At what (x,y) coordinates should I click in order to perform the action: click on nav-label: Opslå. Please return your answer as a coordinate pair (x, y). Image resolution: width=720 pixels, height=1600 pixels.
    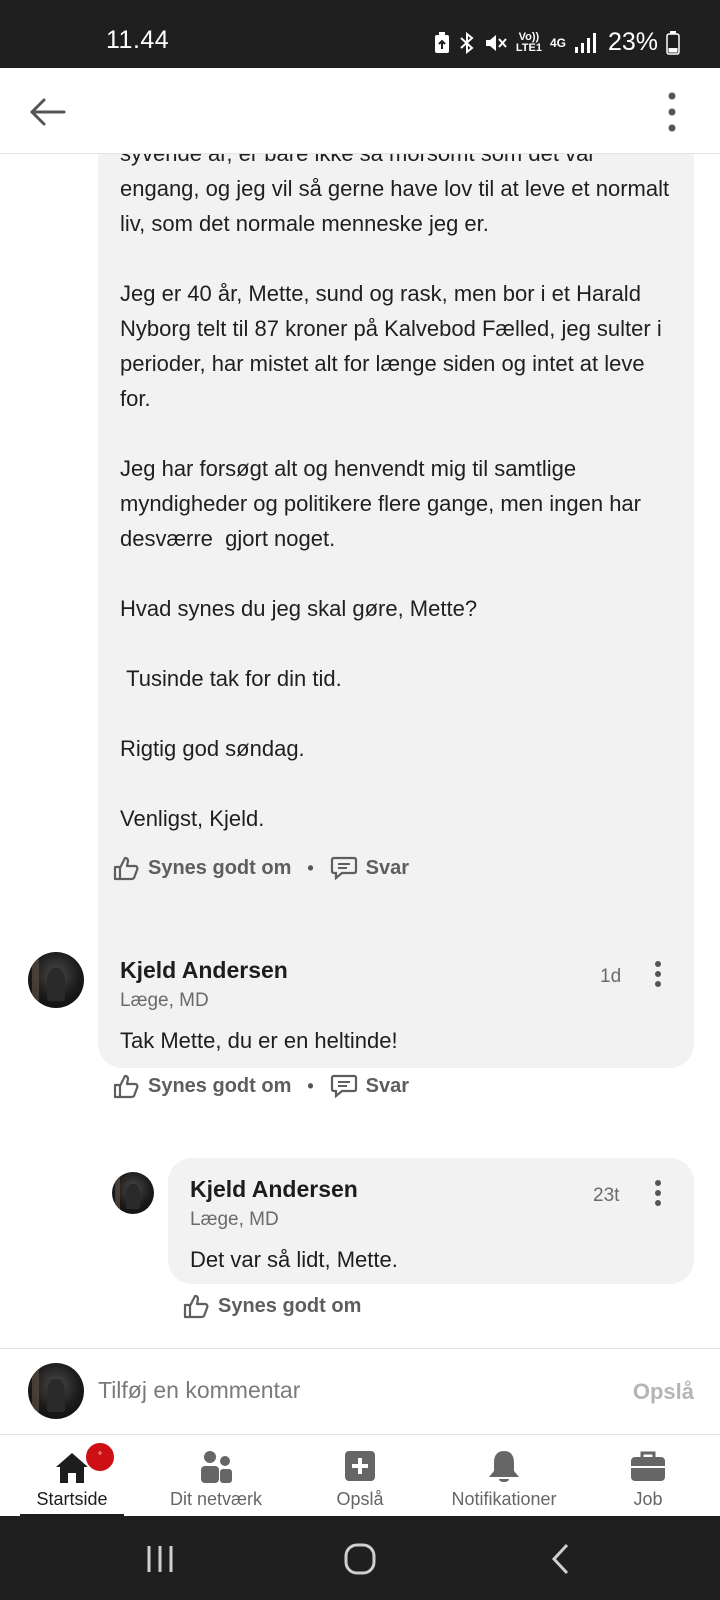
    Looking at the image, I should click on (360, 1499).